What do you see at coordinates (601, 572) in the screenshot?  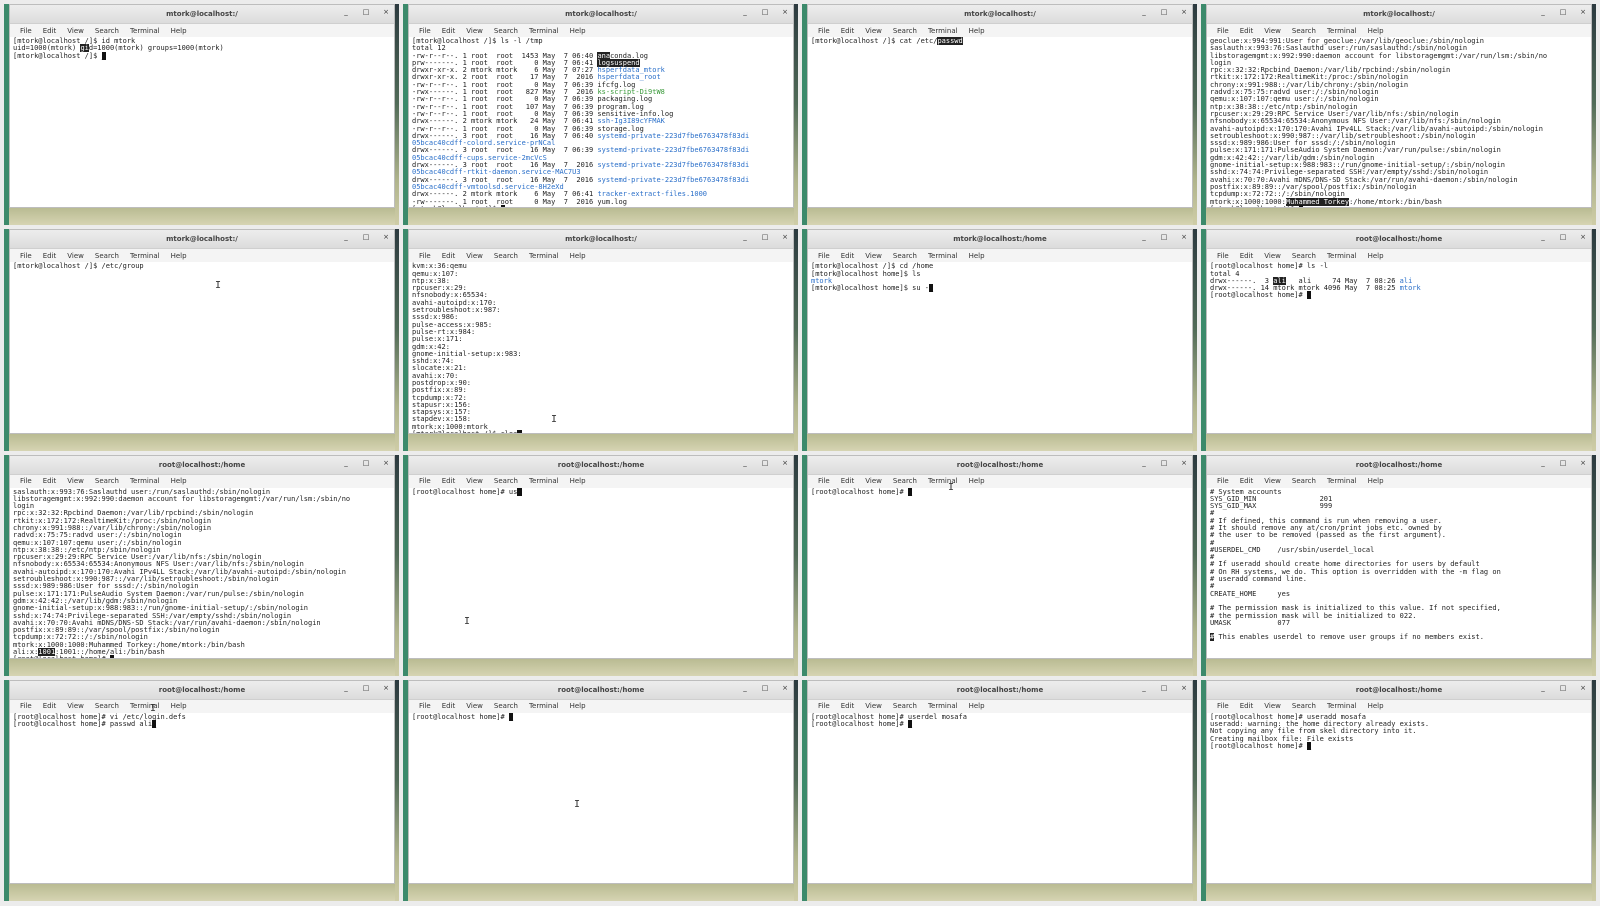 I see `terminal-output: [root@localhost home]# us_` at bounding box center [601, 572].